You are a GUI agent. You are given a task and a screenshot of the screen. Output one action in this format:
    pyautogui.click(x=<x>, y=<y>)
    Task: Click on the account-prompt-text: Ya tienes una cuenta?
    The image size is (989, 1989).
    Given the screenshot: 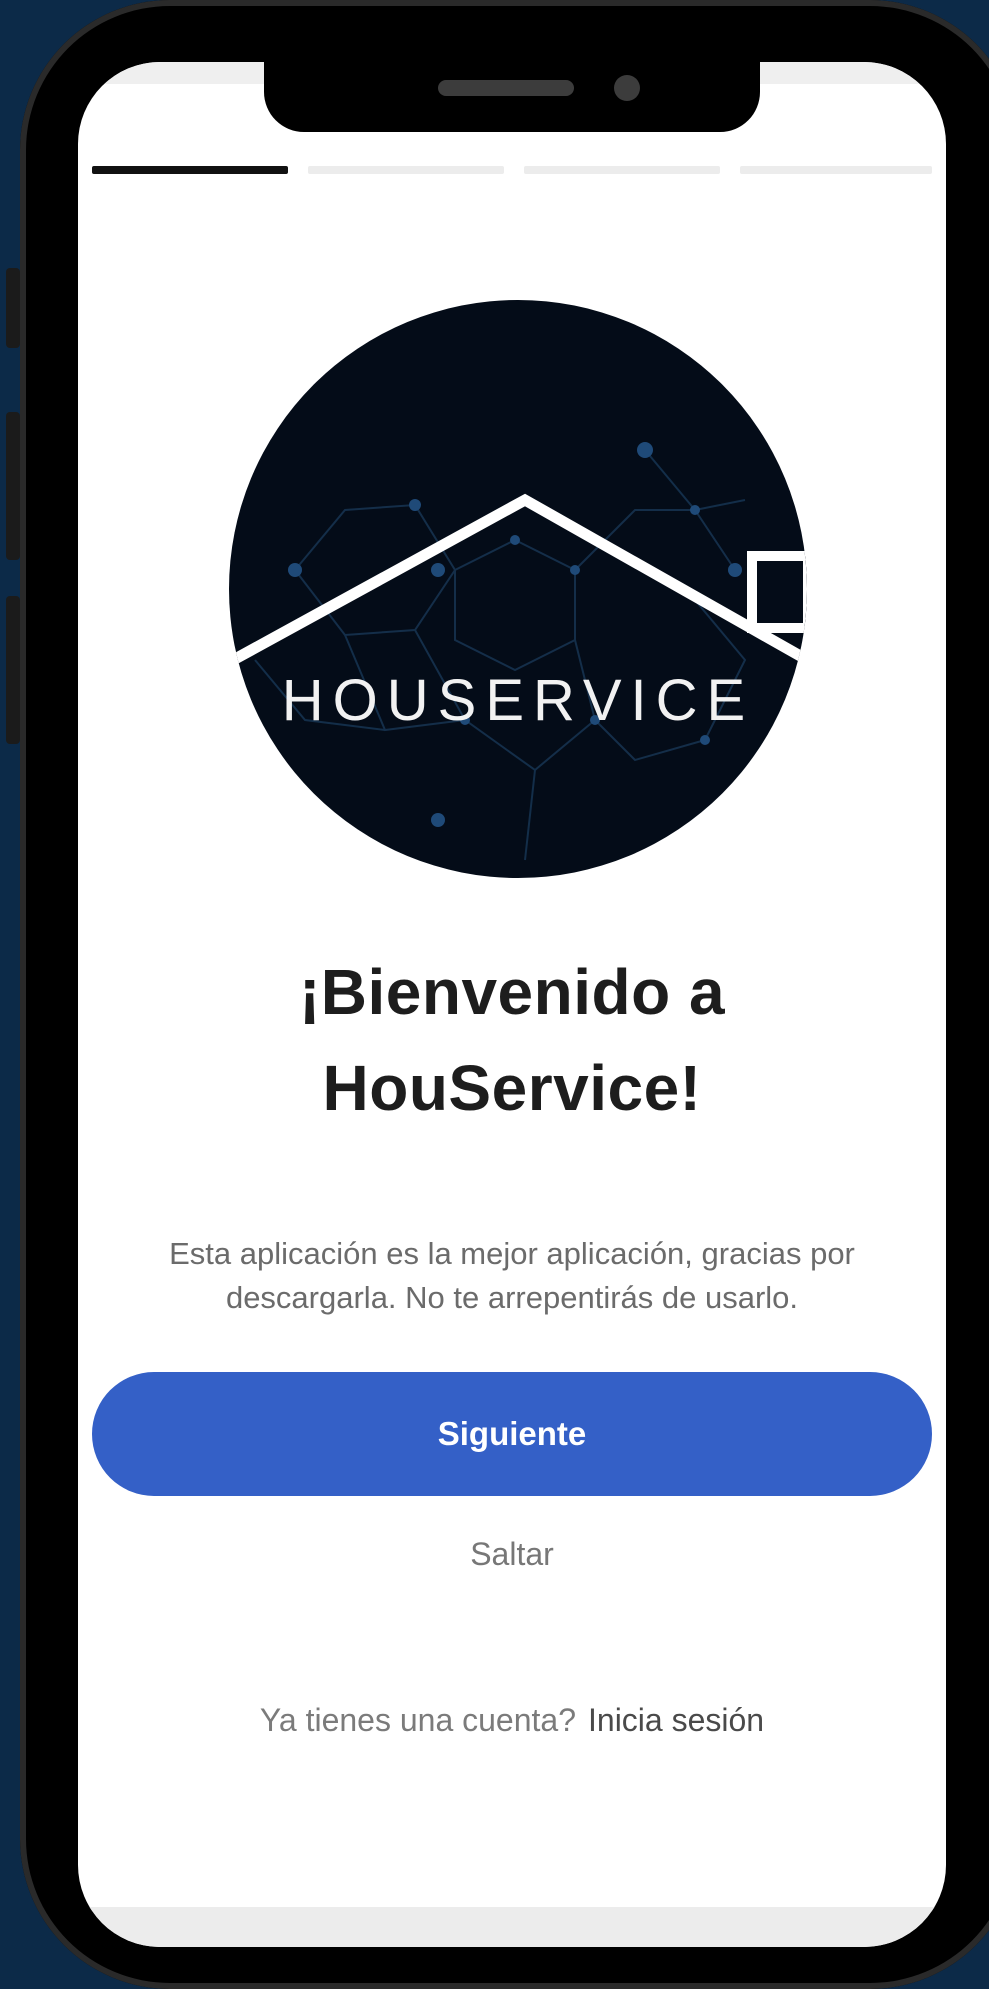 What is the action you would take?
    pyautogui.click(x=417, y=1720)
    